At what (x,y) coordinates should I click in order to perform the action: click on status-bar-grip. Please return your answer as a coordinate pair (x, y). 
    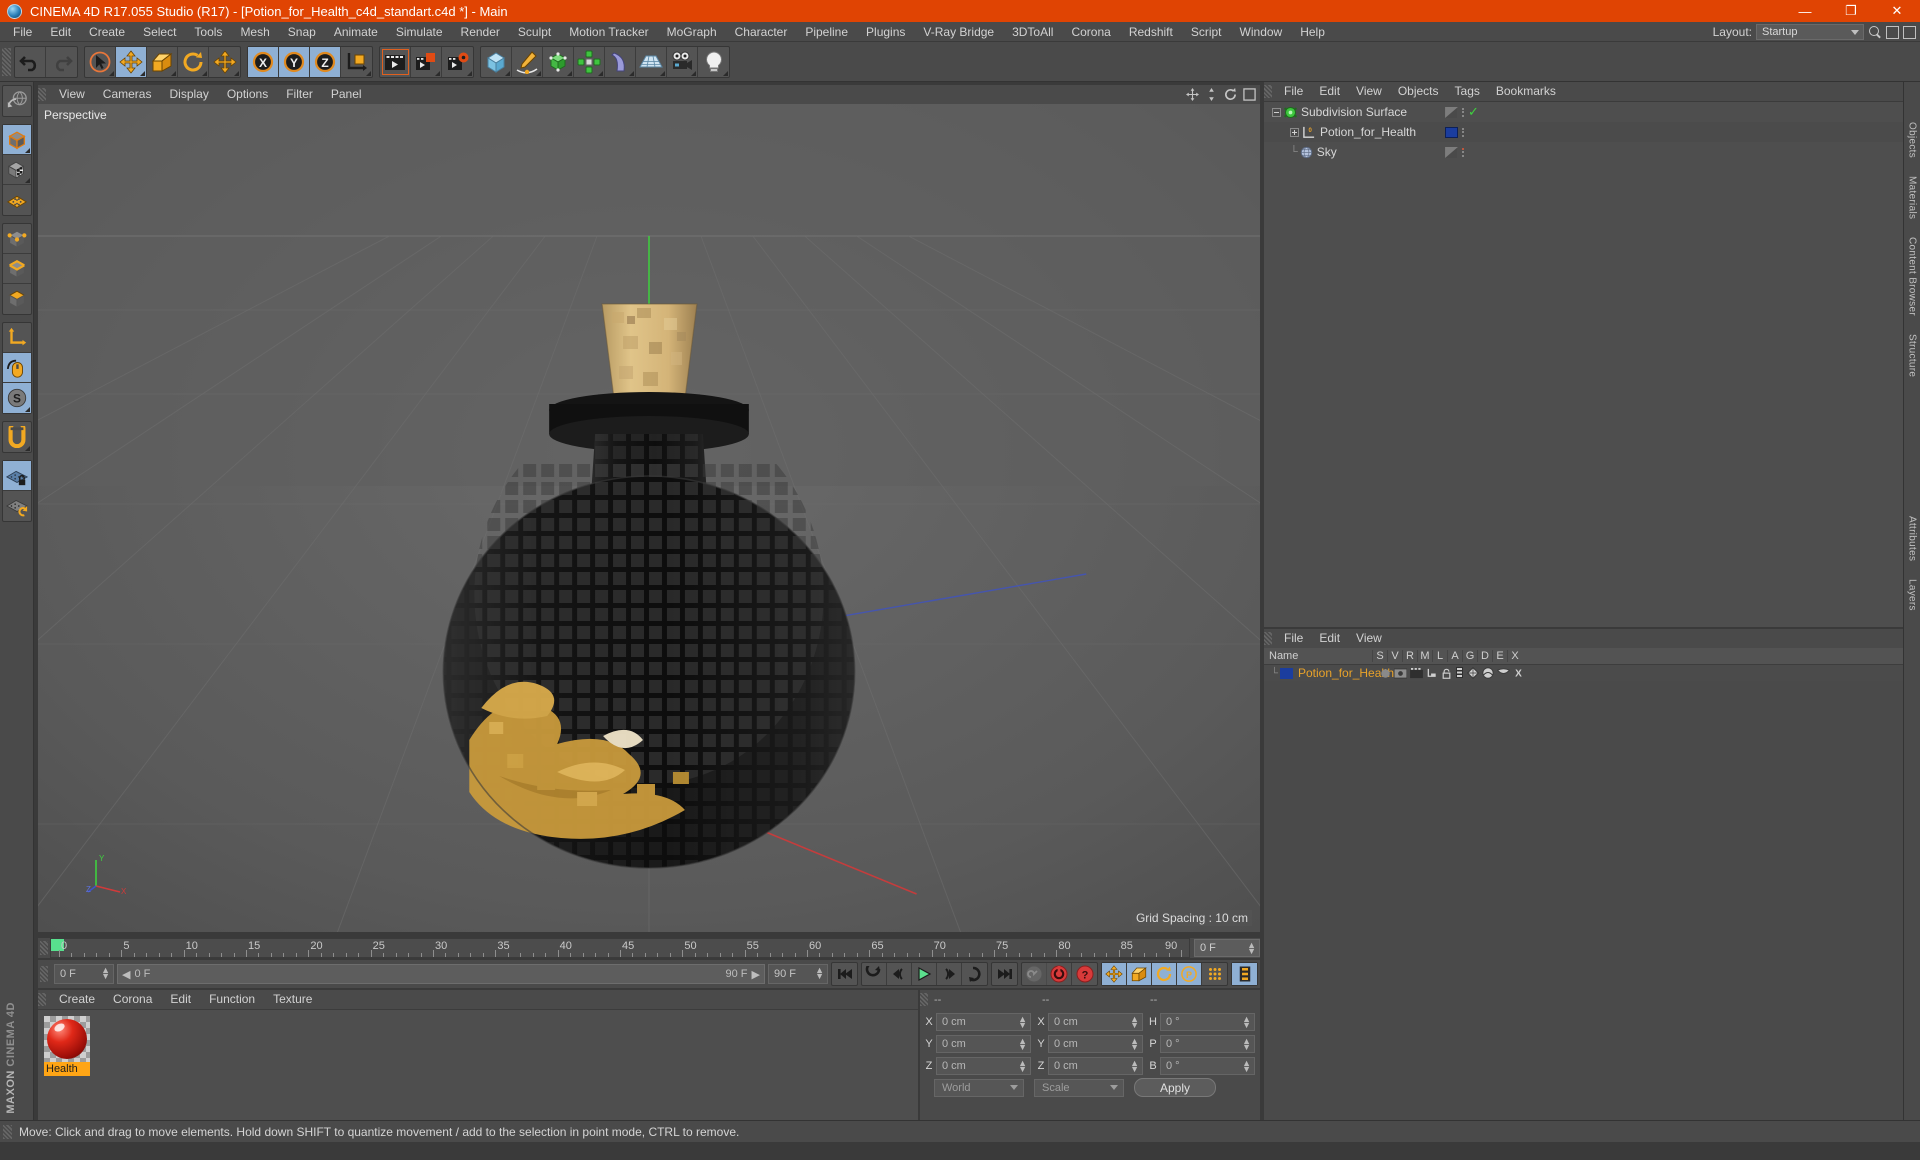
    Looking at the image, I should click on (7, 1131).